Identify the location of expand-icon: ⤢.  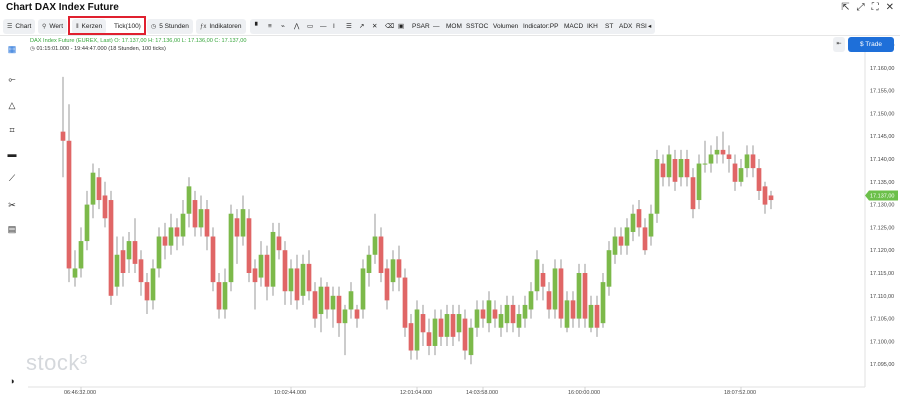
(861, 7).